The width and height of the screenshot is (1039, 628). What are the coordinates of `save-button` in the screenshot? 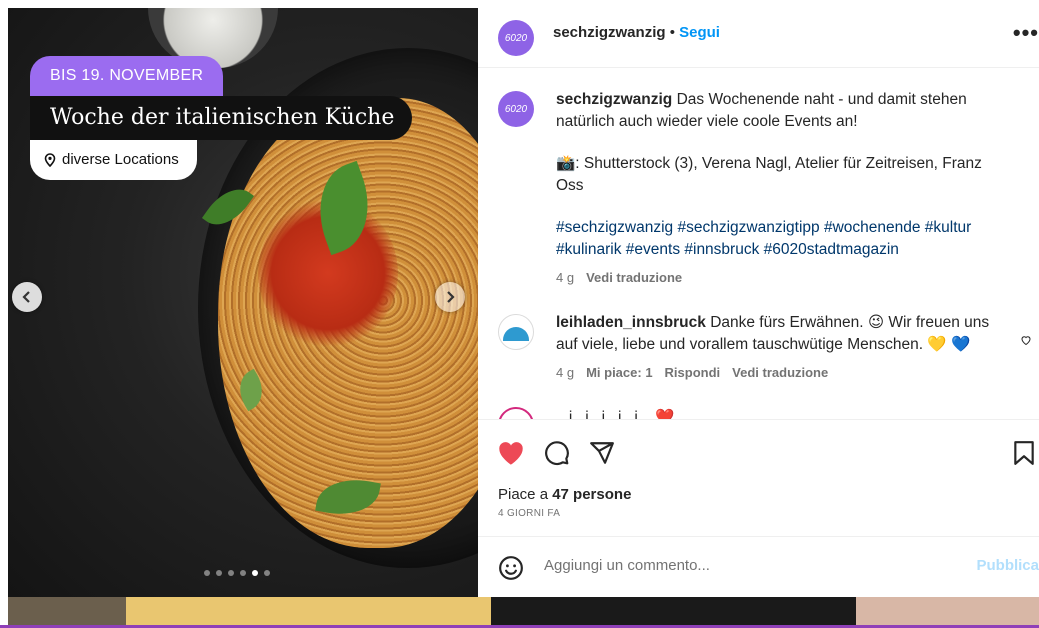 It's located at (1024, 453).